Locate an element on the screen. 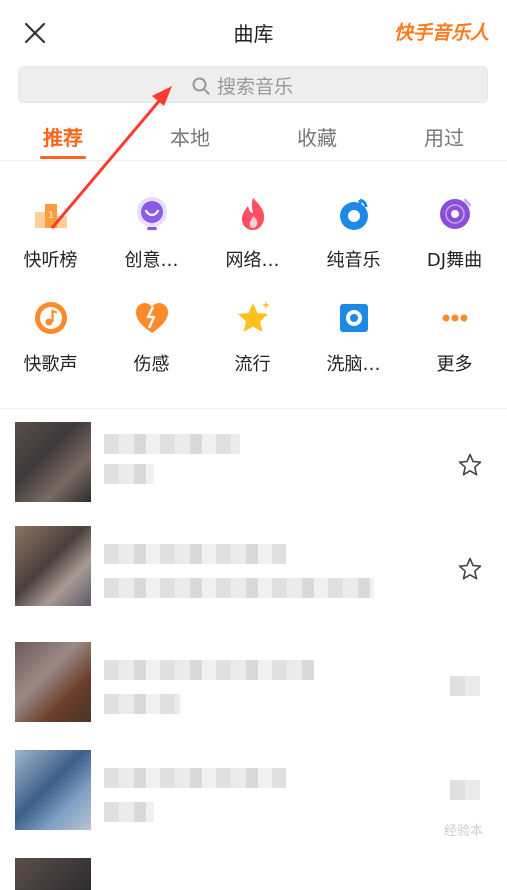 The height and width of the screenshot is (890, 507). tab-recommend: 推荐 is located at coordinates (63, 136).